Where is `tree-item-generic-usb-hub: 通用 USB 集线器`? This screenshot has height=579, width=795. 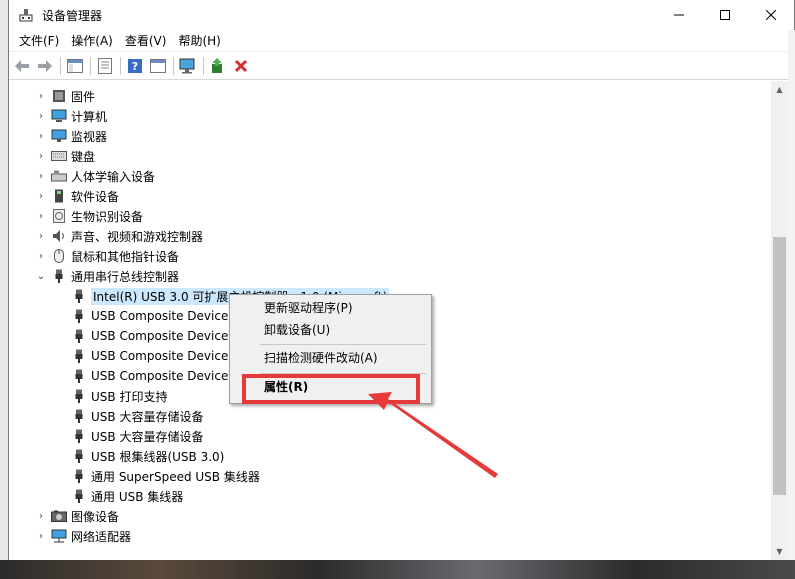 tree-item-generic-usb-hub: 通用 USB 集线器 is located at coordinates (389, 496).